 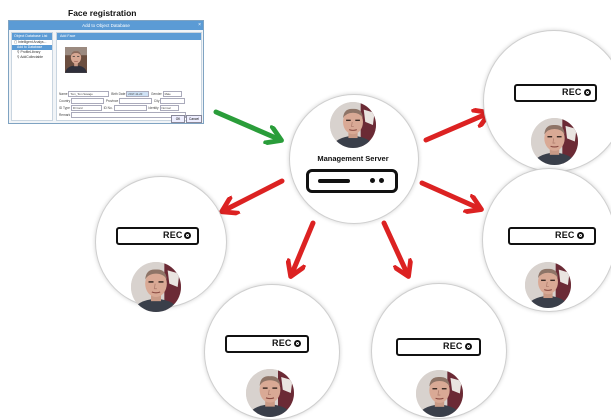 I want to click on server-icon, so click(x=352, y=181).